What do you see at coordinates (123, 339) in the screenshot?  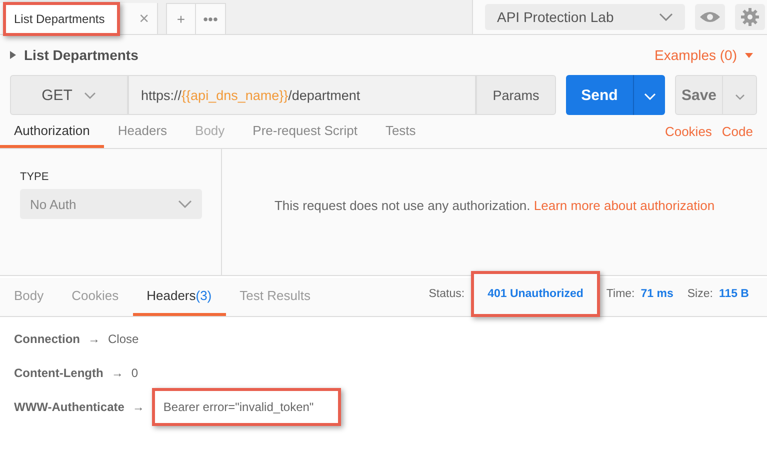 I see `header-value: Close` at bounding box center [123, 339].